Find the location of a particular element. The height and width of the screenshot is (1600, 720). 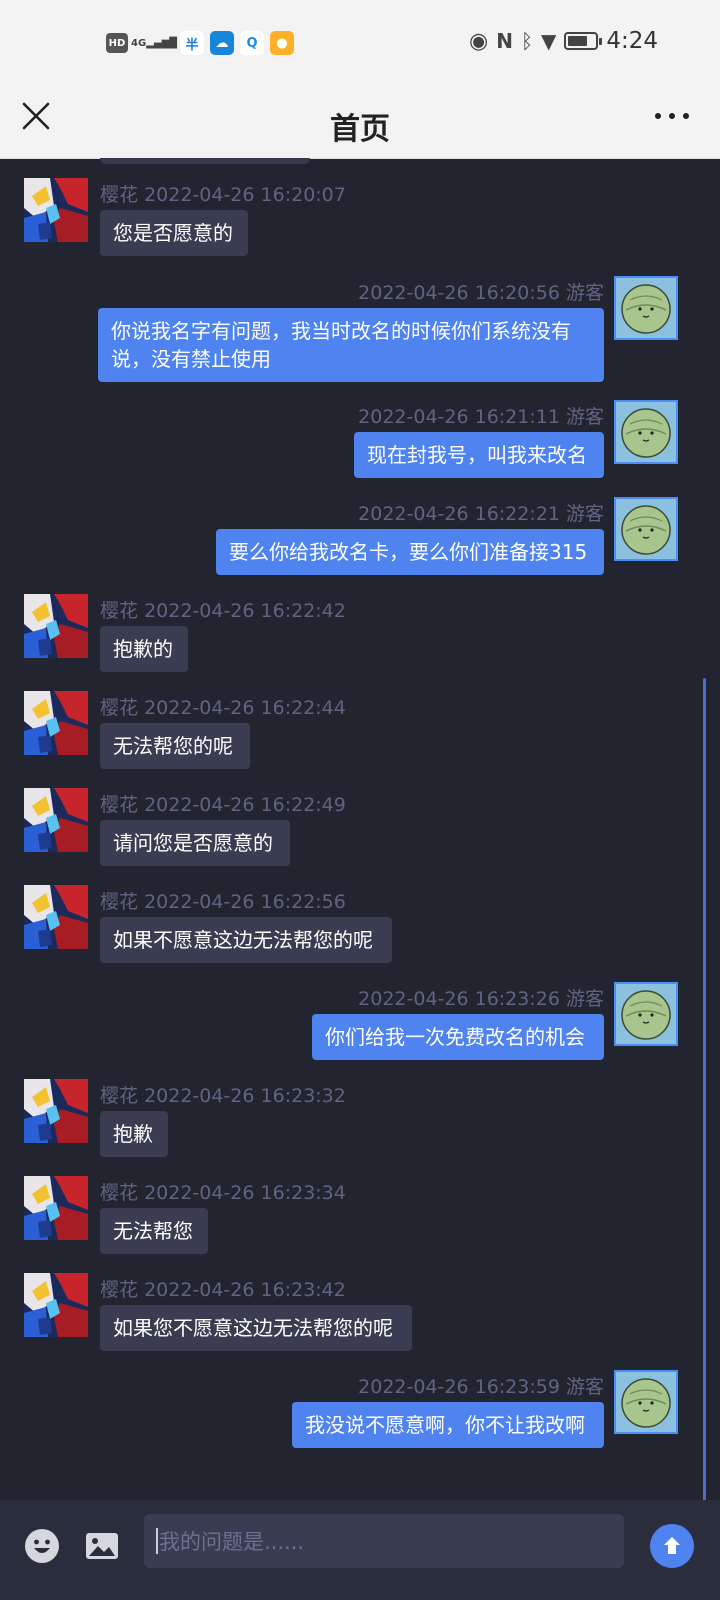

send-button is located at coordinates (672, 1546).